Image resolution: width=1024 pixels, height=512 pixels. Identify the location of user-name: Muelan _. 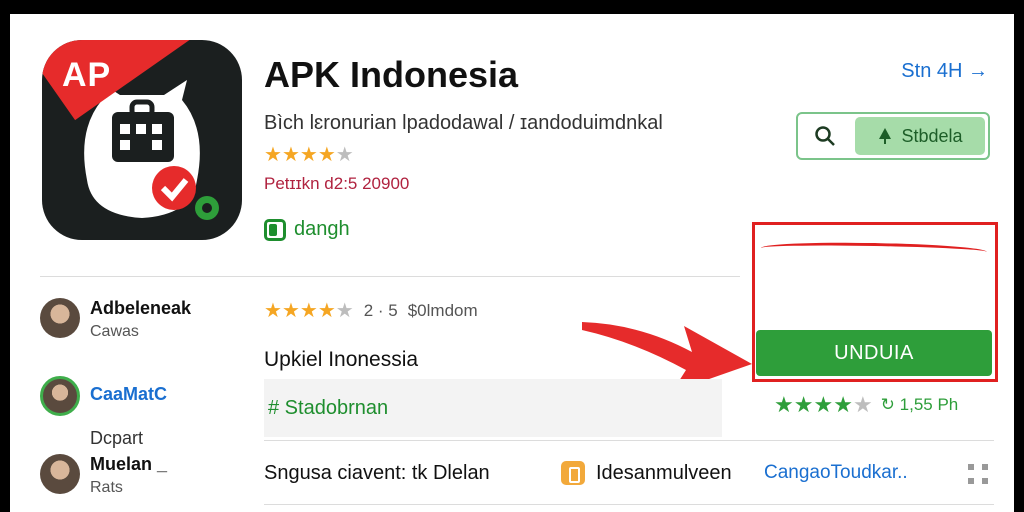
(129, 464).